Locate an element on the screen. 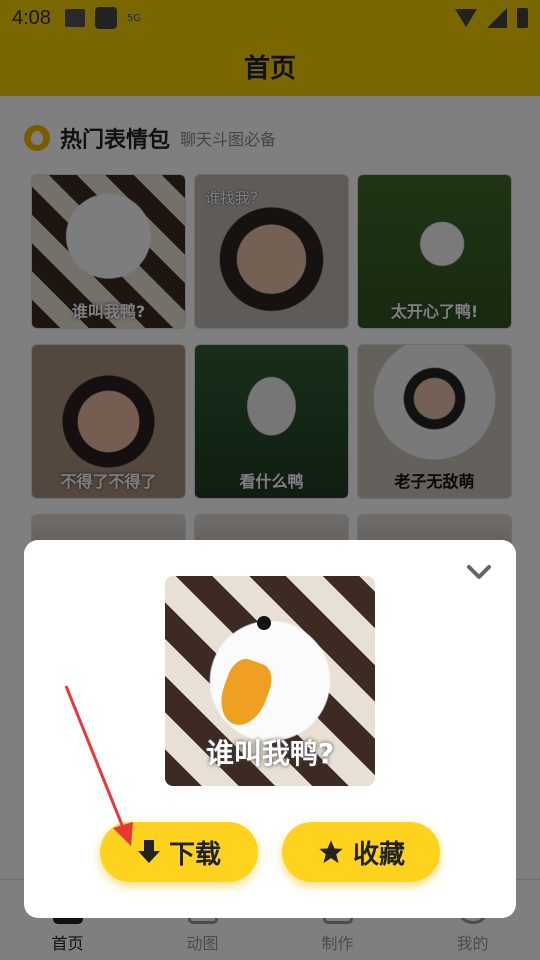 Image resolution: width=540 pixels, height=960 pixels. favorite-label: 收藏 is located at coordinates (378, 854).